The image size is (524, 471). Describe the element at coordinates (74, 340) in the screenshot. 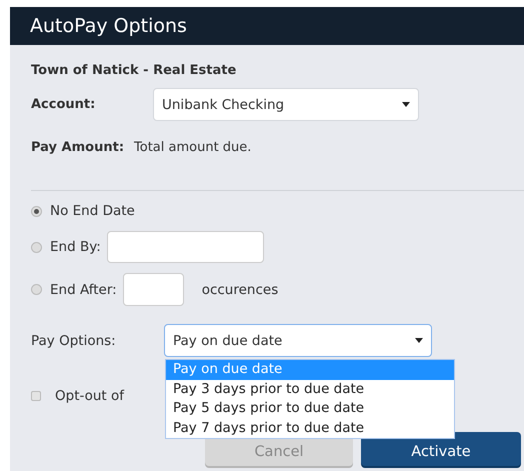

I see `field-label: Pay Options:` at that location.